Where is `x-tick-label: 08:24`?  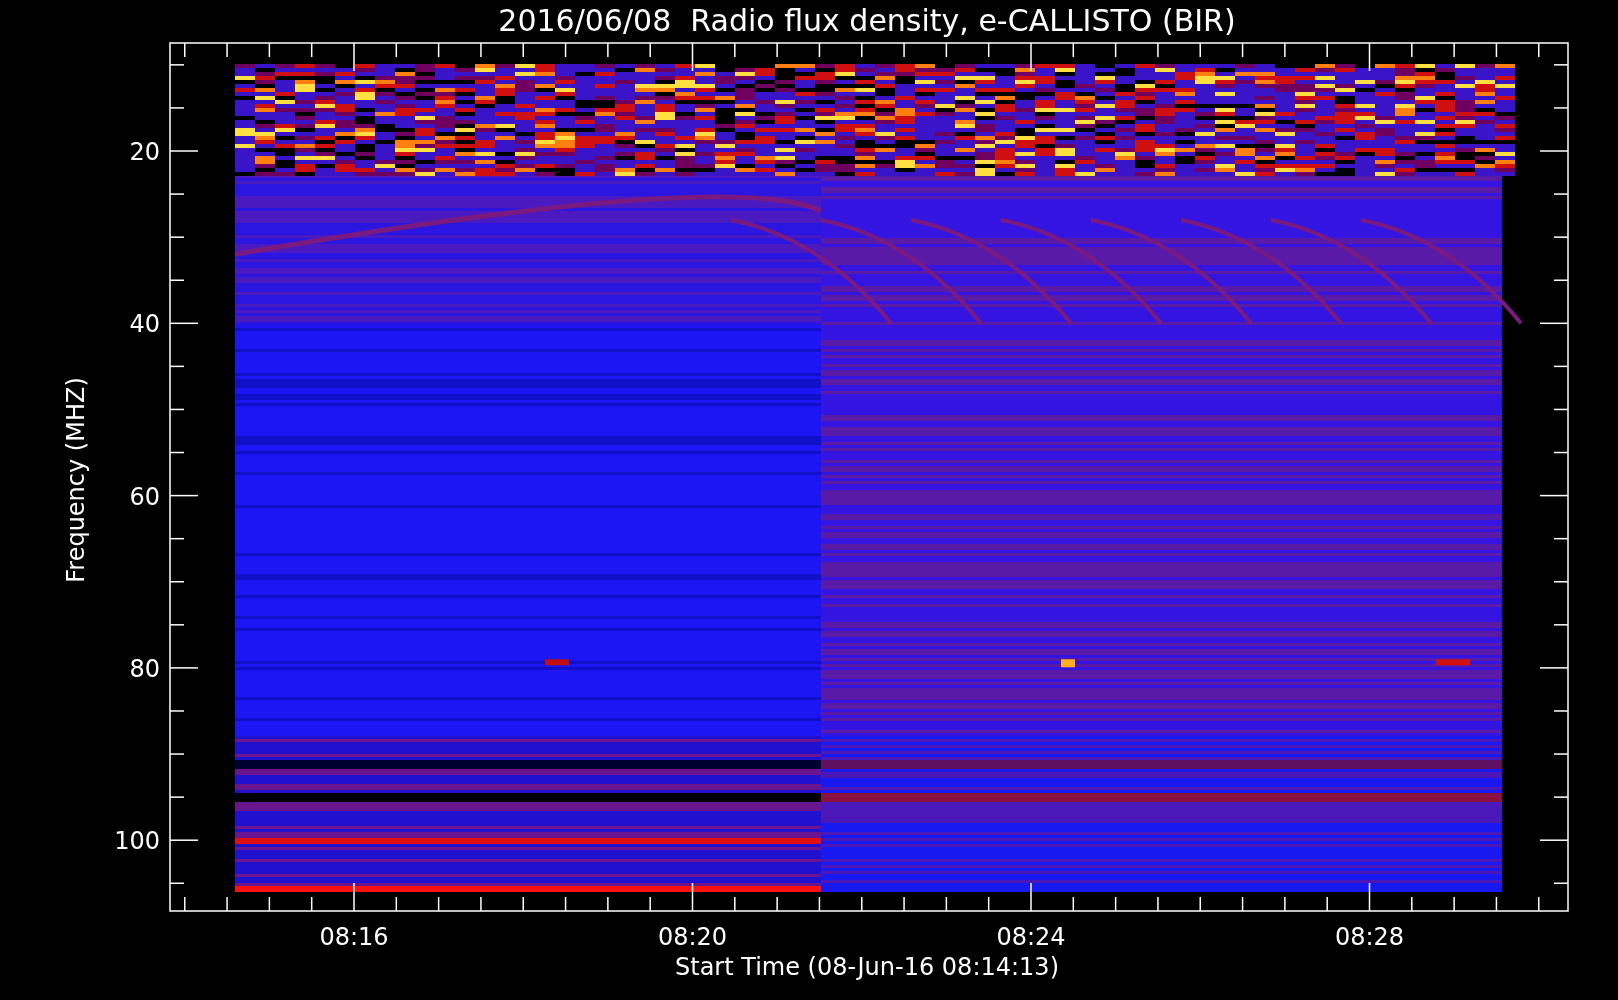 x-tick-label: 08:24 is located at coordinates (1031, 937).